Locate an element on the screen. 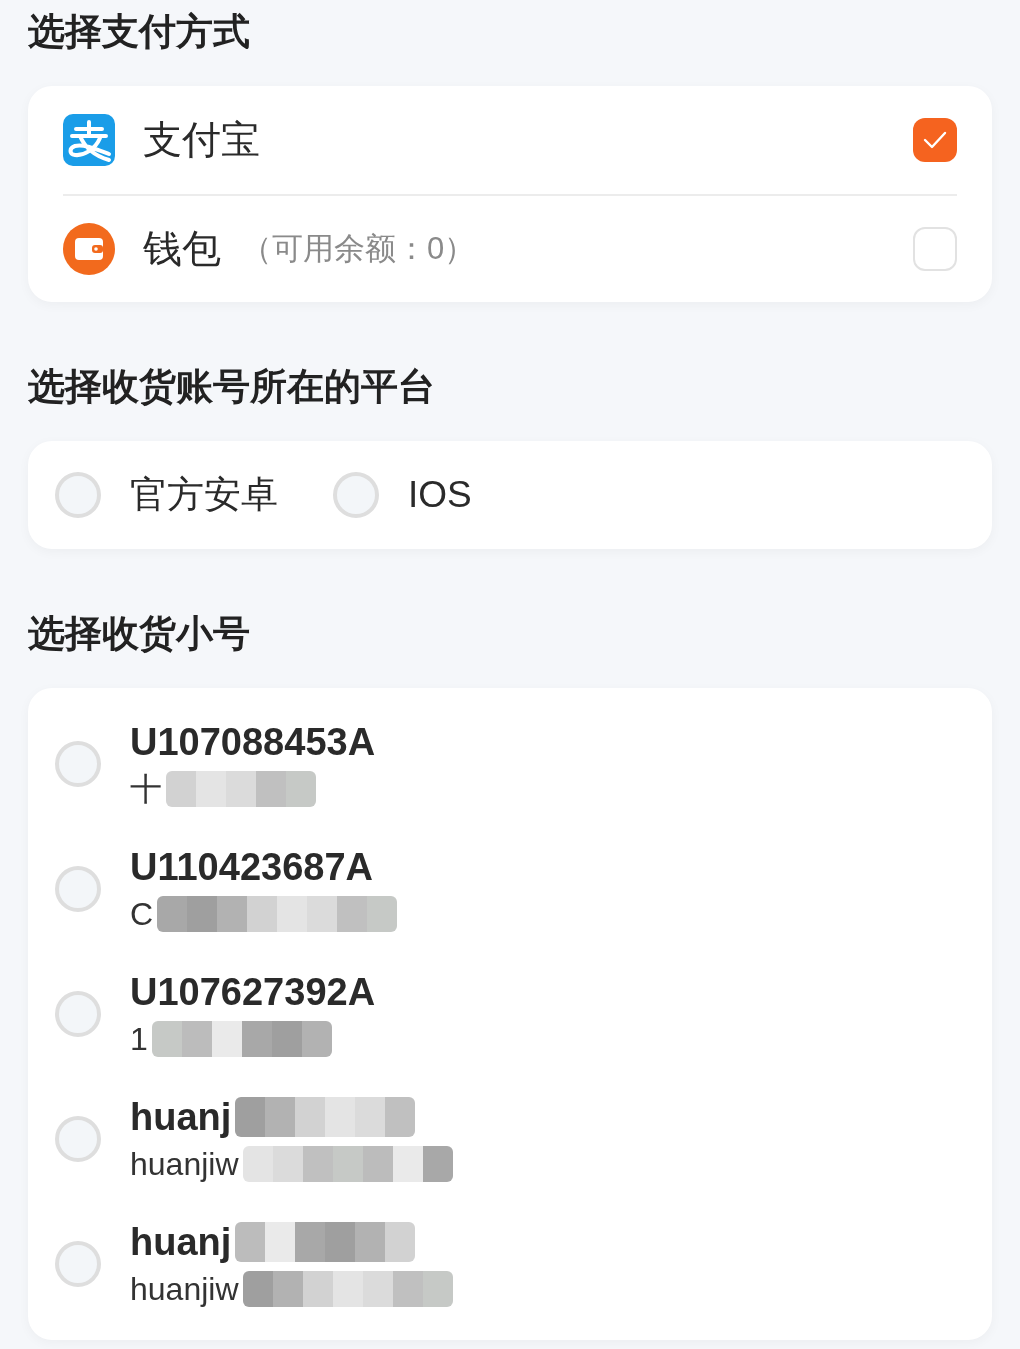 This screenshot has width=1020, height=1349. section-heading: 选择收货小号 is located at coordinates (139, 634).